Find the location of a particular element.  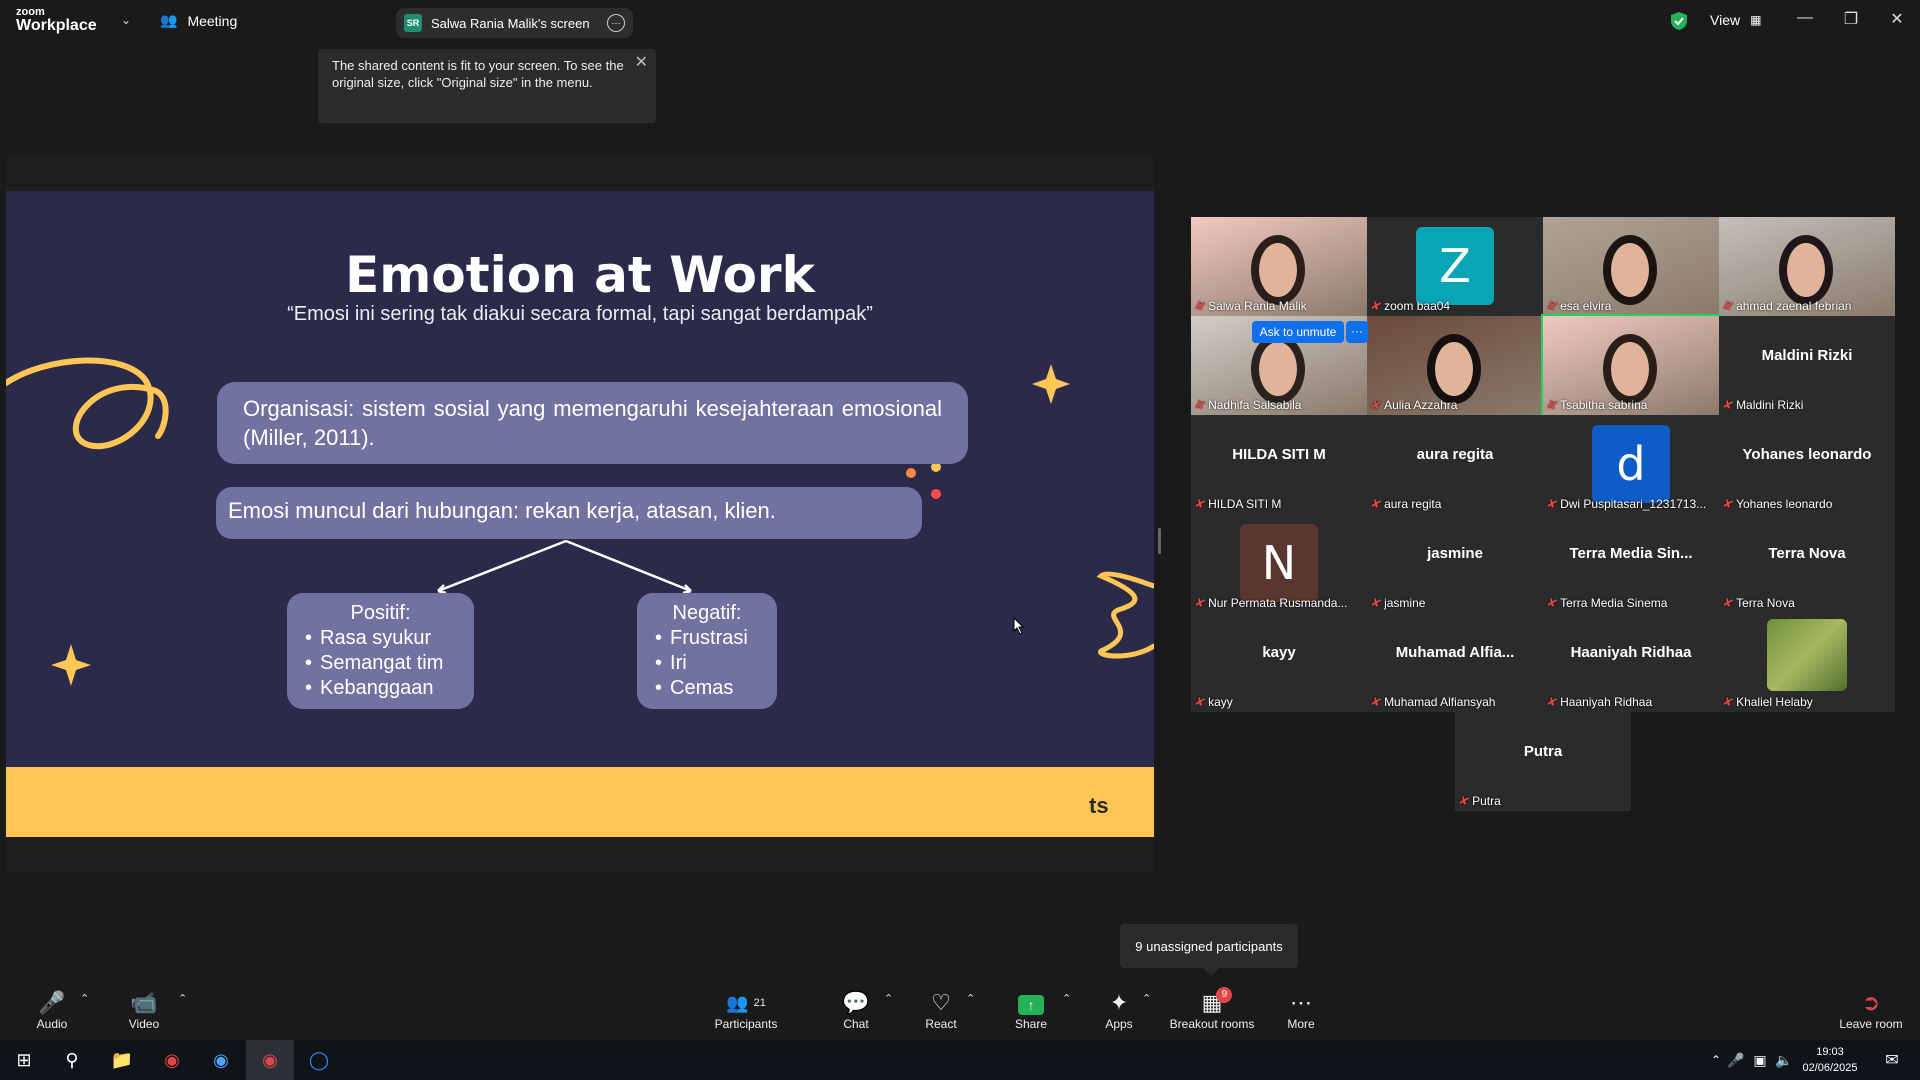

zoom-workplace-logo: zoom Workplace is located at coordinates (56, 20).